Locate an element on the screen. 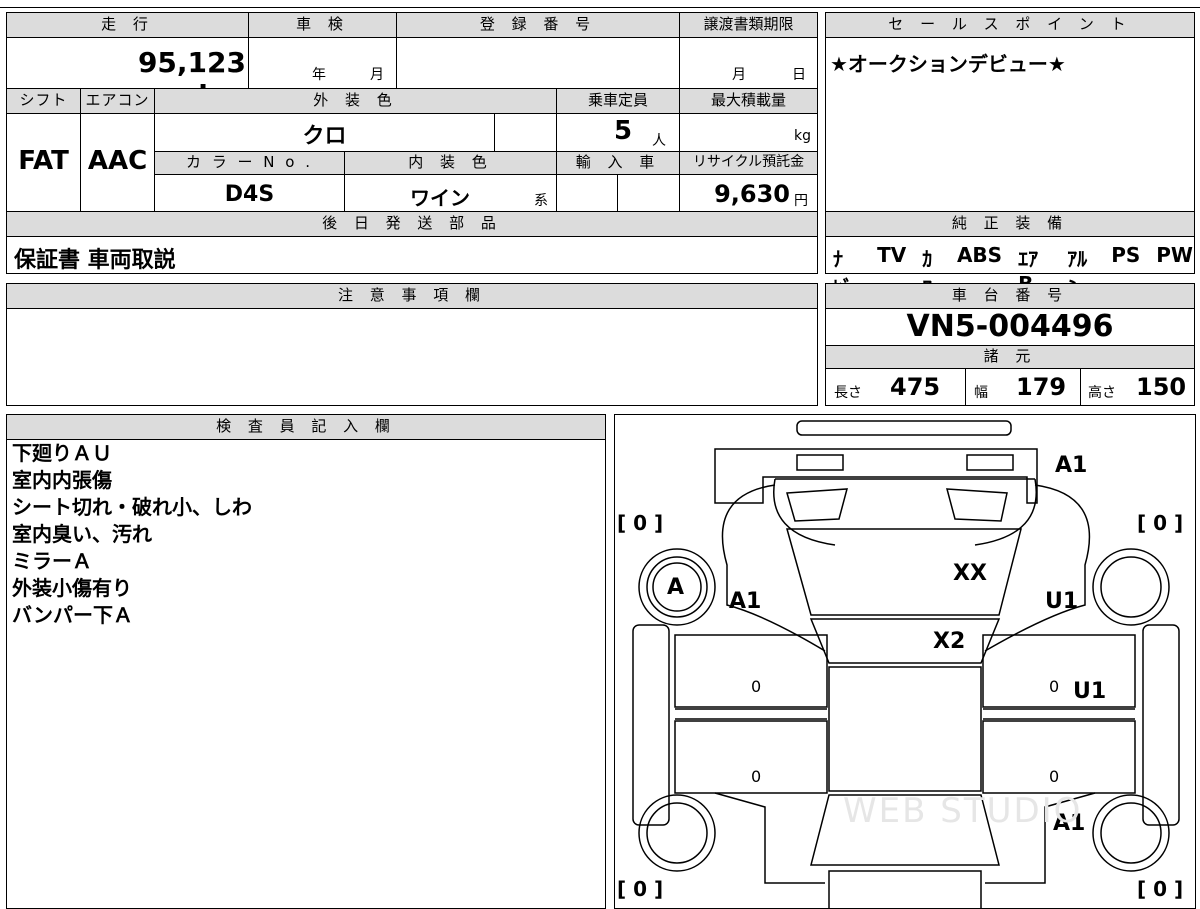  wheel-front-right is located at coordinates (1131, 587).